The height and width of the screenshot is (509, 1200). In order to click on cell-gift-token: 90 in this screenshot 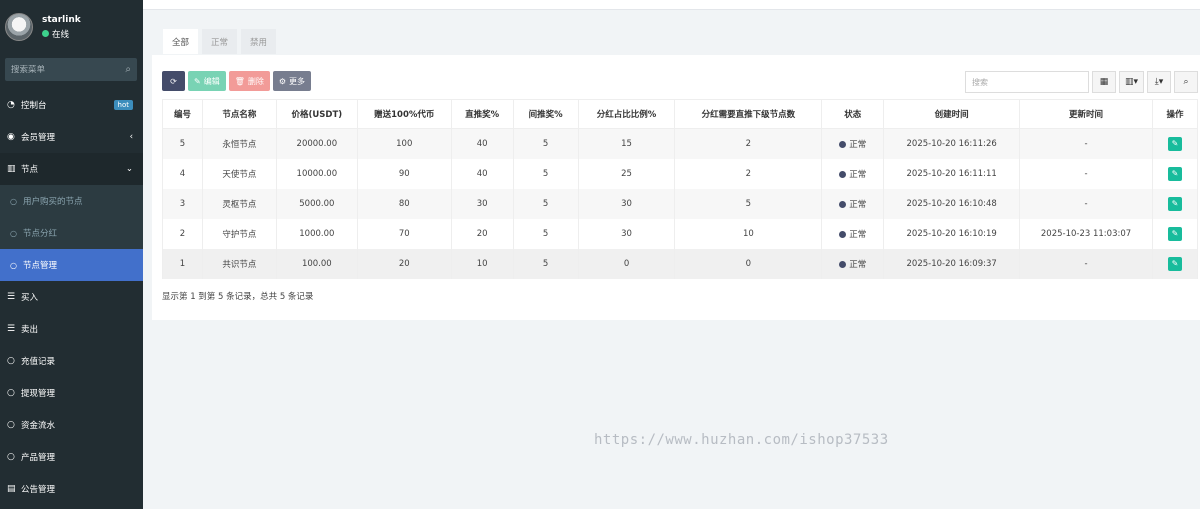, I will do `click(404, 173)`.